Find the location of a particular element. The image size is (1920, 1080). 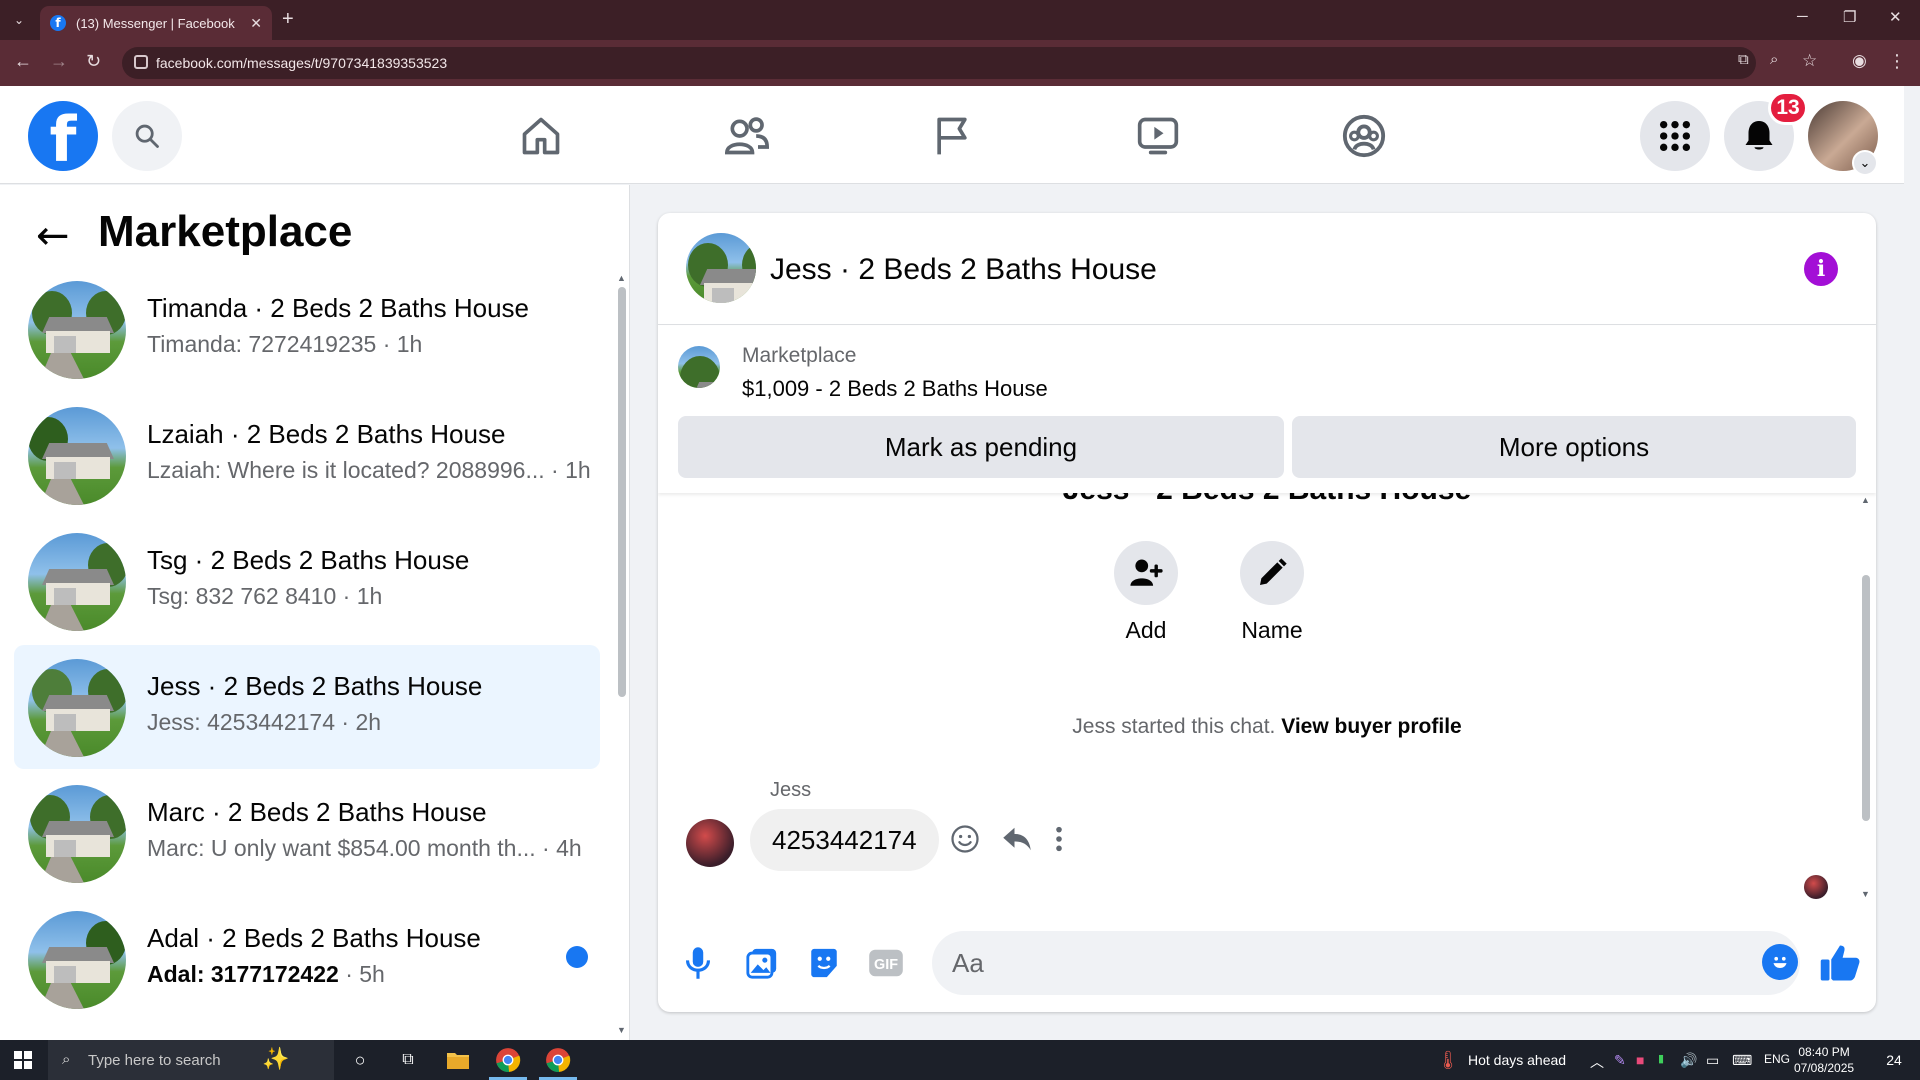

groups-nav-button is located at coordinates (1364, 136).